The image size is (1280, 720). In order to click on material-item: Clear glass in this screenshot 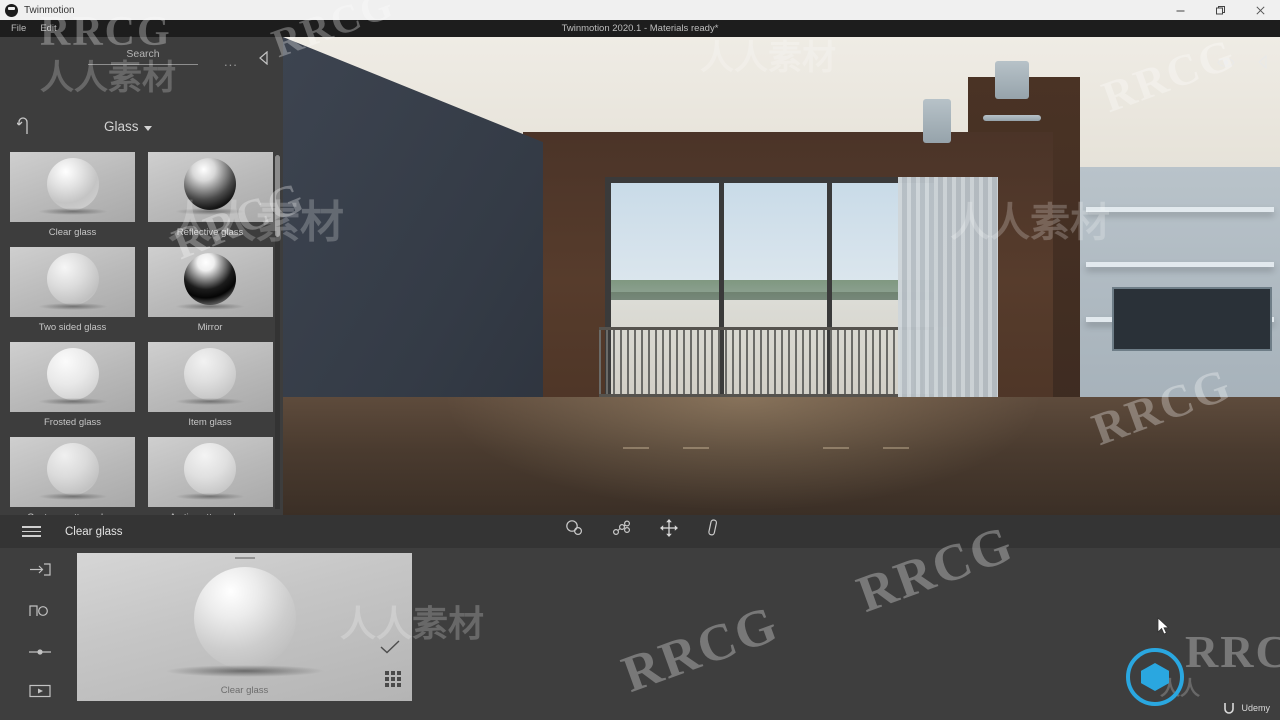, I will do `click(72, 199)`.